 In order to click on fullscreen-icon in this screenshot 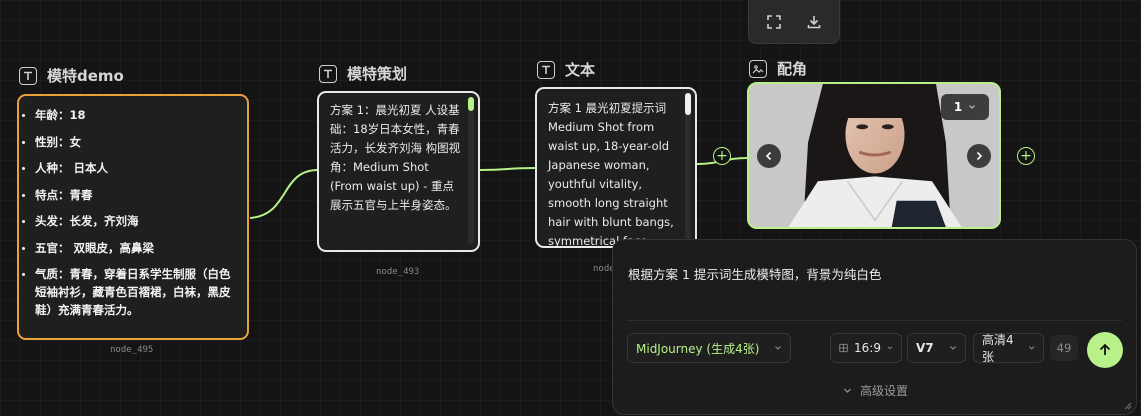, I will do `click(774, 22)`.